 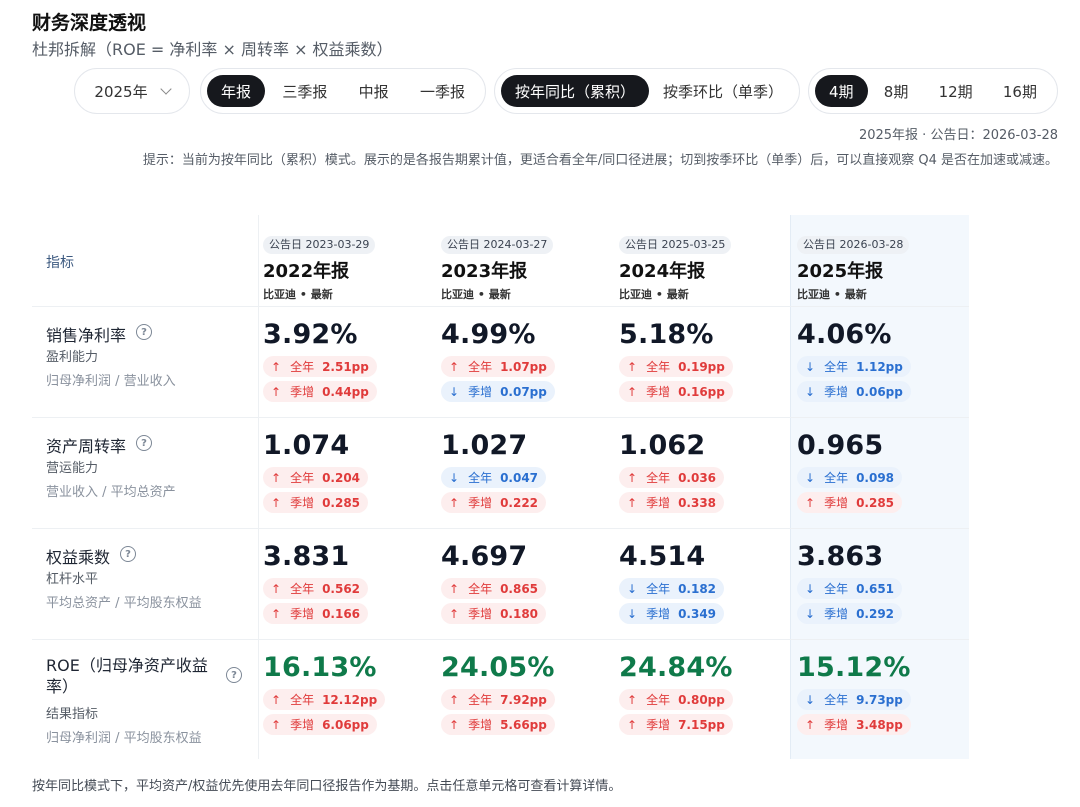 I want to click on metric-cell: 3.831 ↑ 全年 0.562 ↑ 季增 0.166, so click(x=316, y=582).